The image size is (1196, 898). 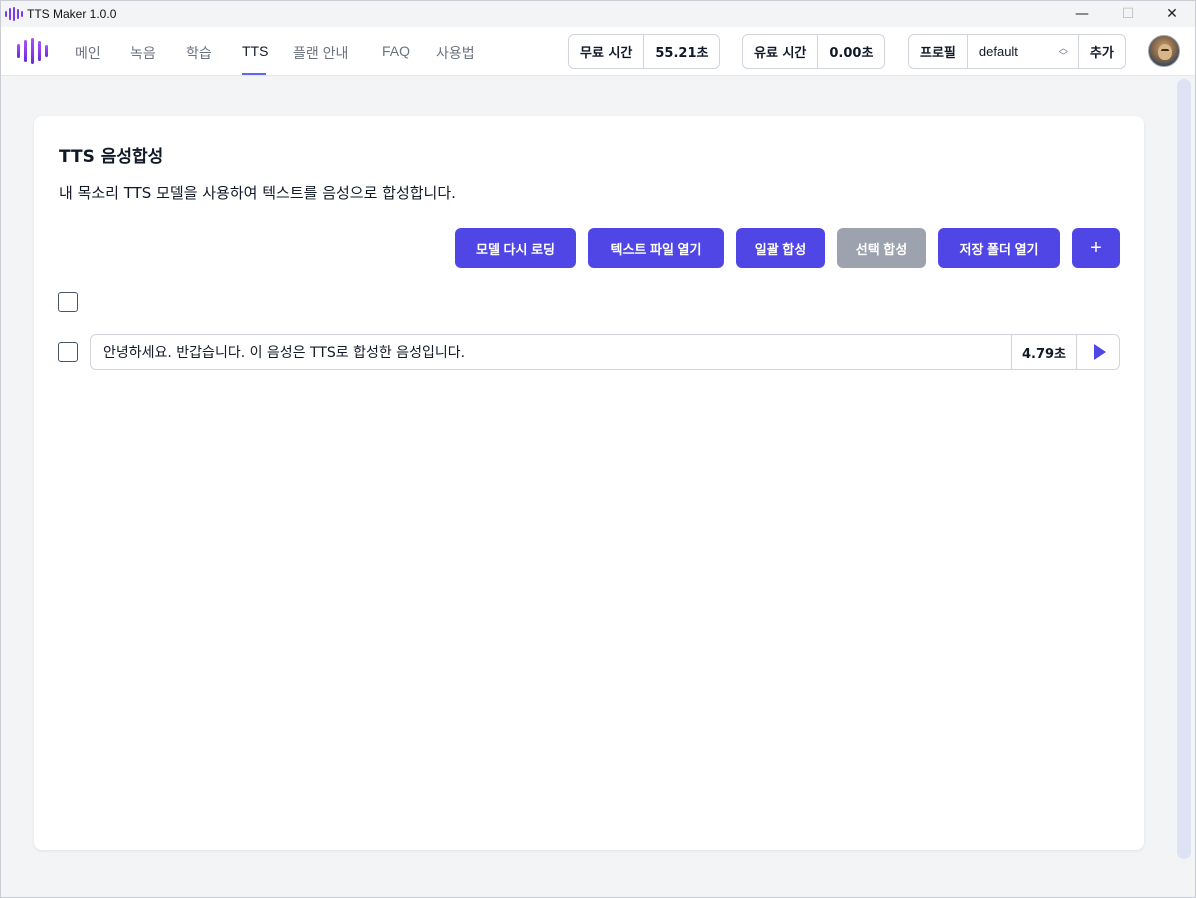 What do you see at coordinates (68, 352) in the screenshot?
I see `row-checkbox` at bounding box center [68, 352].